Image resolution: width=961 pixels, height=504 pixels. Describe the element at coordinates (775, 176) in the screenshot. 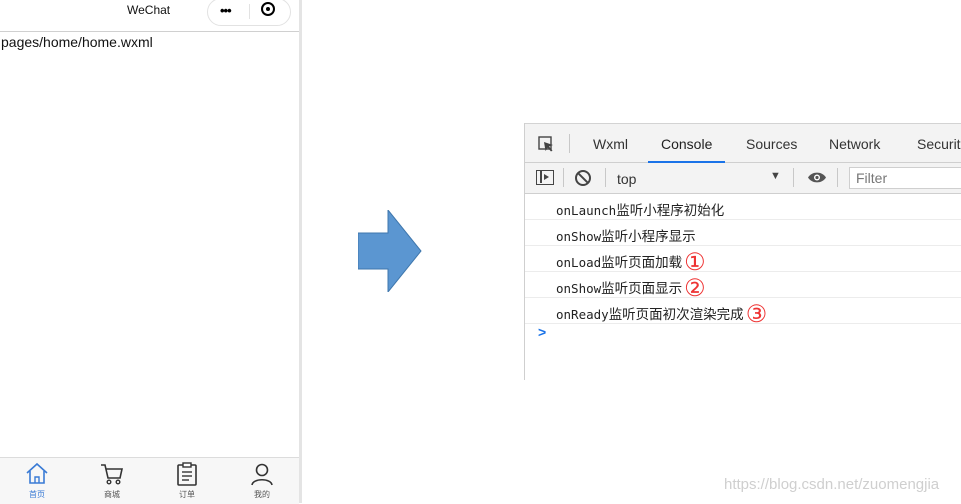

I see `dropdown-caret-icon: ▼` at that location.